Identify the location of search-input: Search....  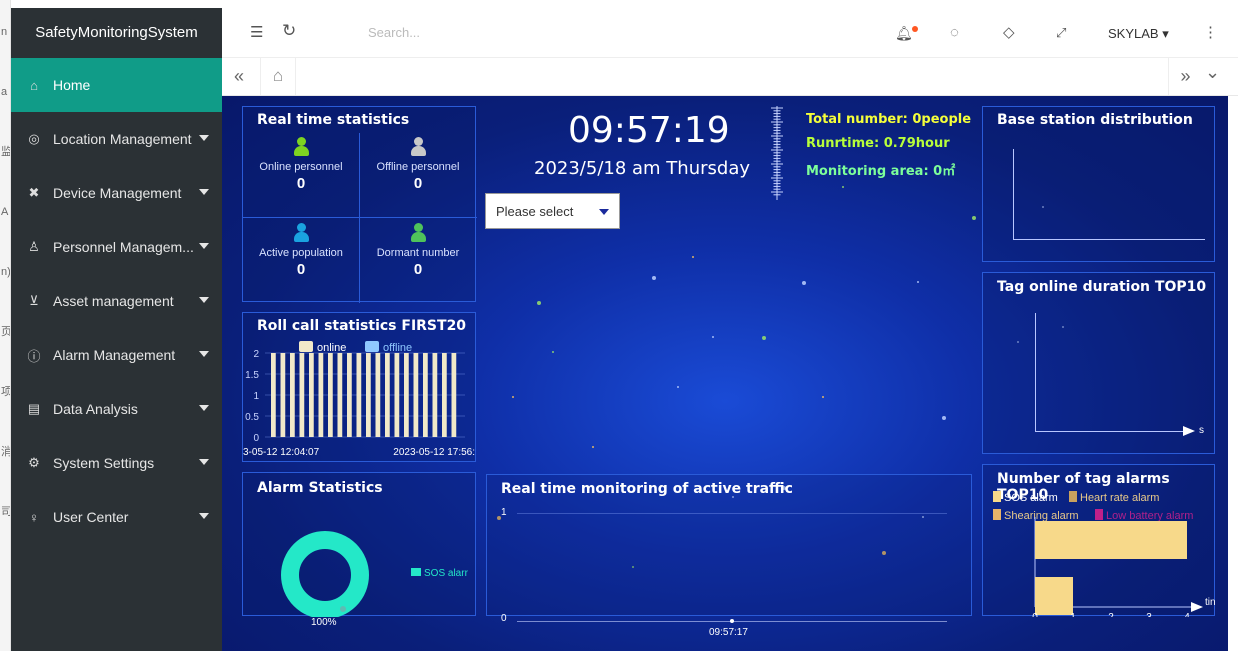
(394, 32).